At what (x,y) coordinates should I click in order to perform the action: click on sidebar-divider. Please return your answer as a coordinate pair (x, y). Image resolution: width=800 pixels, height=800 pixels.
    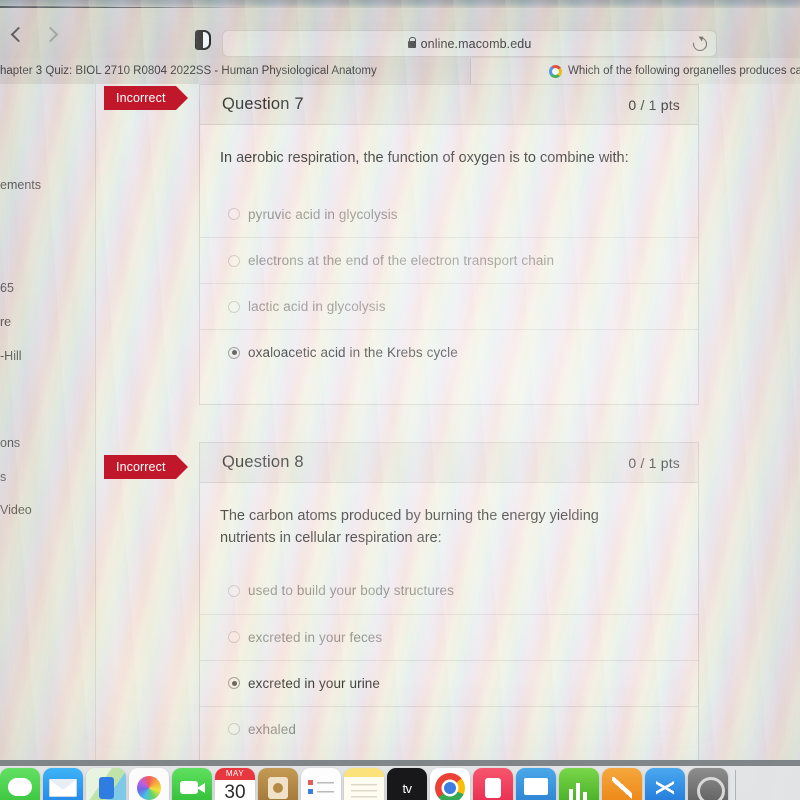
    Looking at the image, I should click on (95, 422).